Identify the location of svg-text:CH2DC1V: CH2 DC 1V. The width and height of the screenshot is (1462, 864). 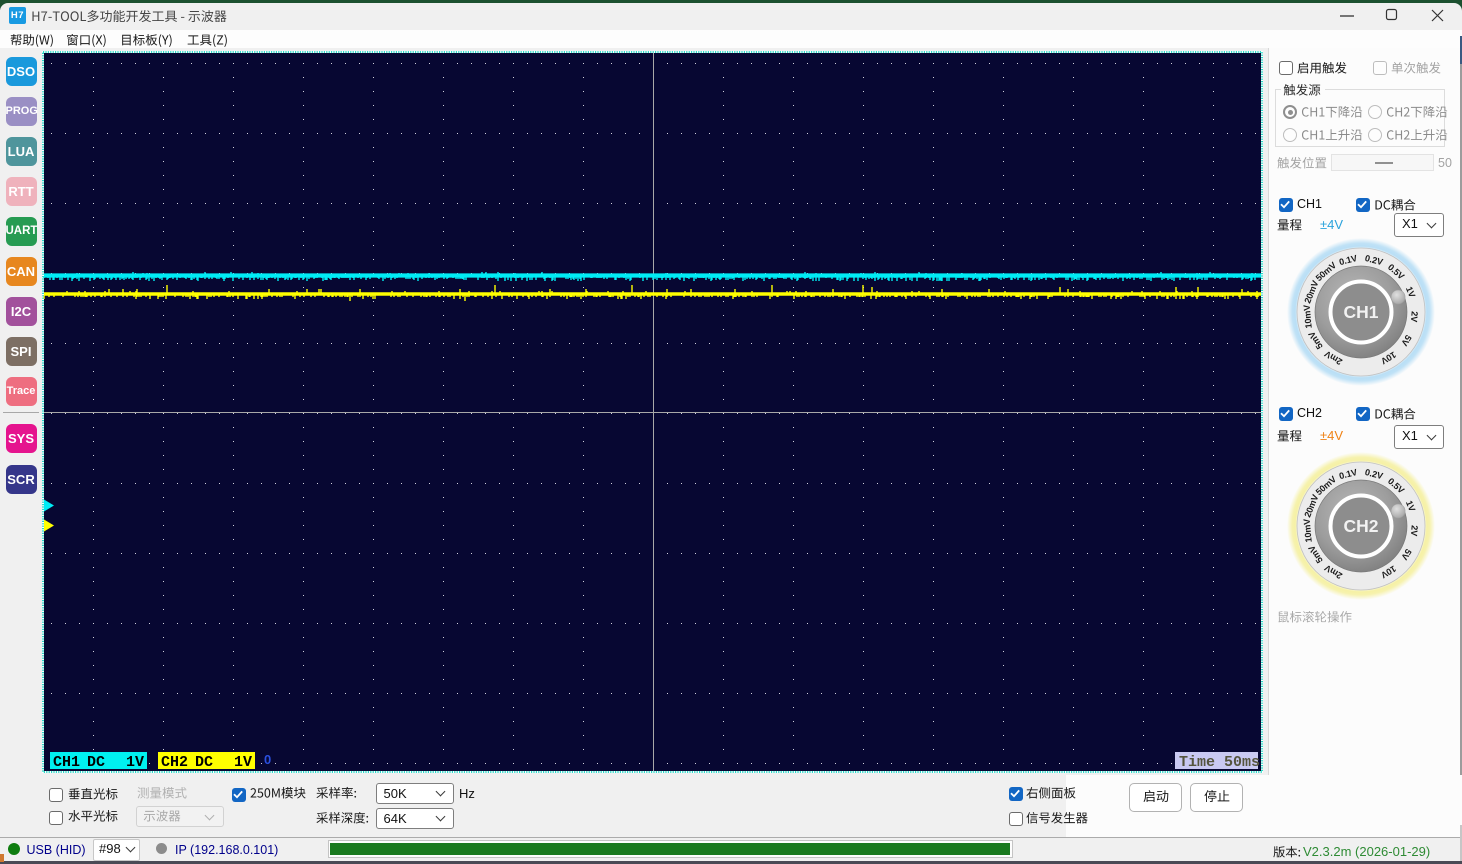
(206, 762).